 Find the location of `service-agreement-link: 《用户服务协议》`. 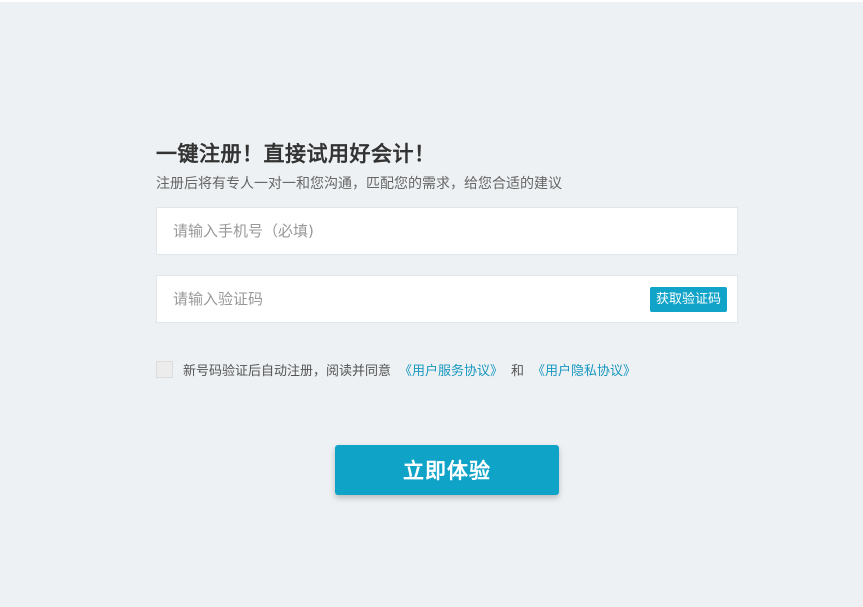

service-agreement-link: 《用户服务协议》 is located at coordinates (451, 369).